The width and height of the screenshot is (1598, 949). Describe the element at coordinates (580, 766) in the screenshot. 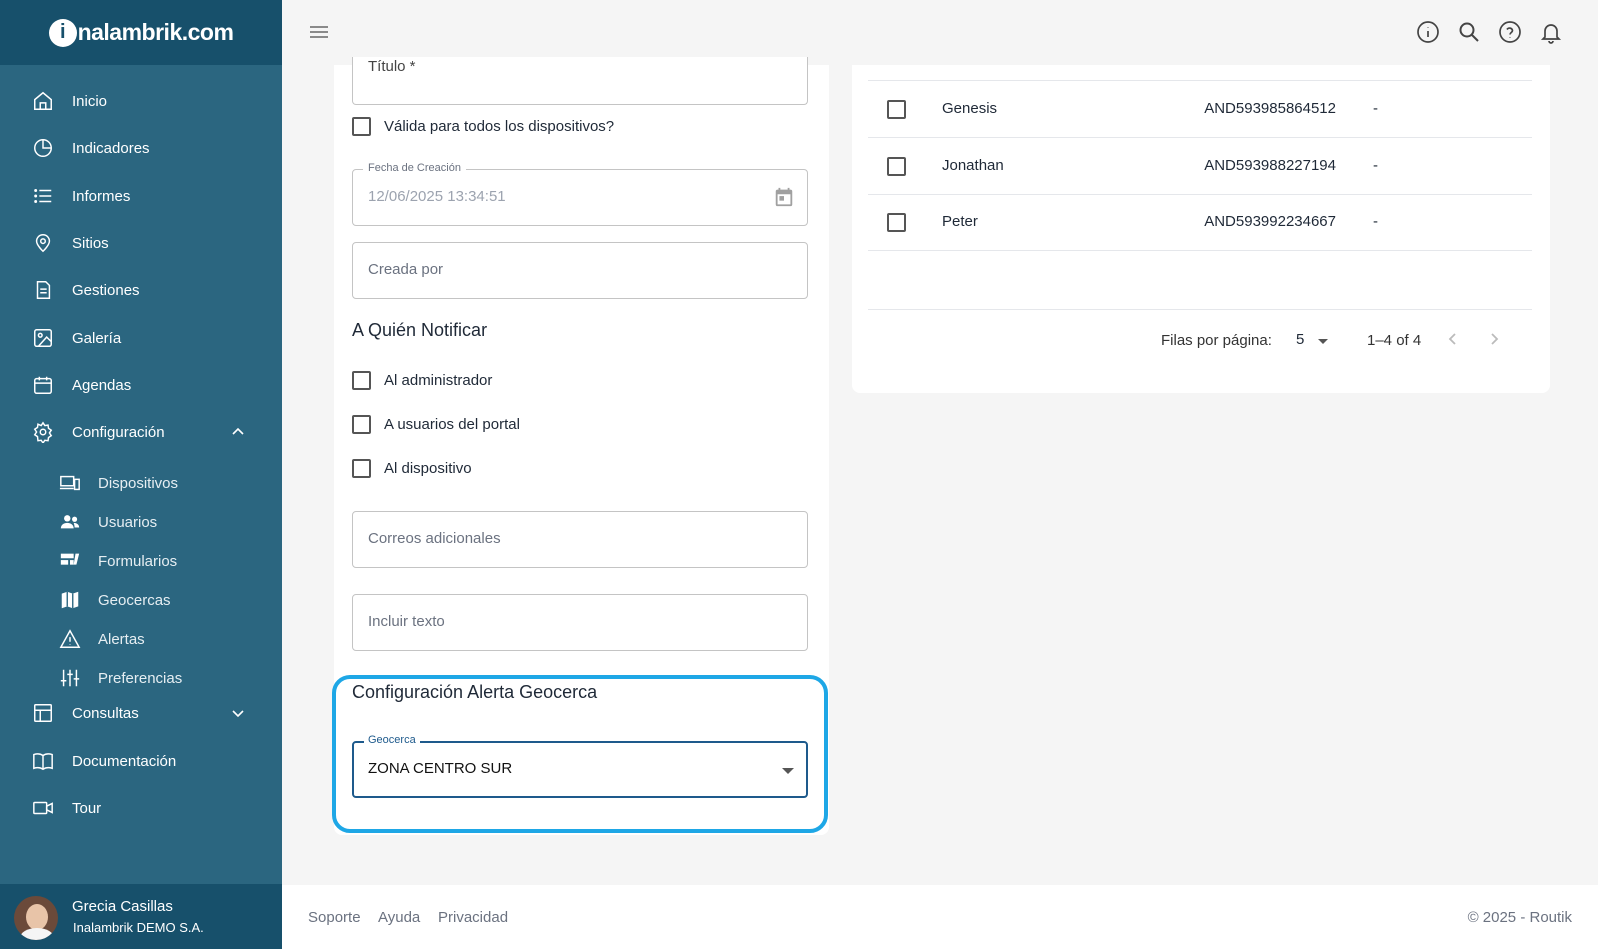

I see `geocerca-select: Geocerca ZONA CENTRO SUR` at that location.